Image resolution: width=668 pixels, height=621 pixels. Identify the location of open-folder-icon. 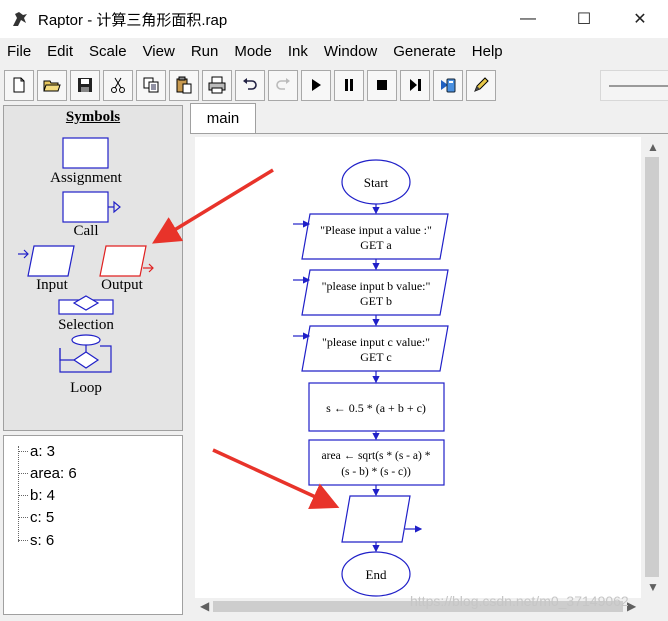
(52, 86).